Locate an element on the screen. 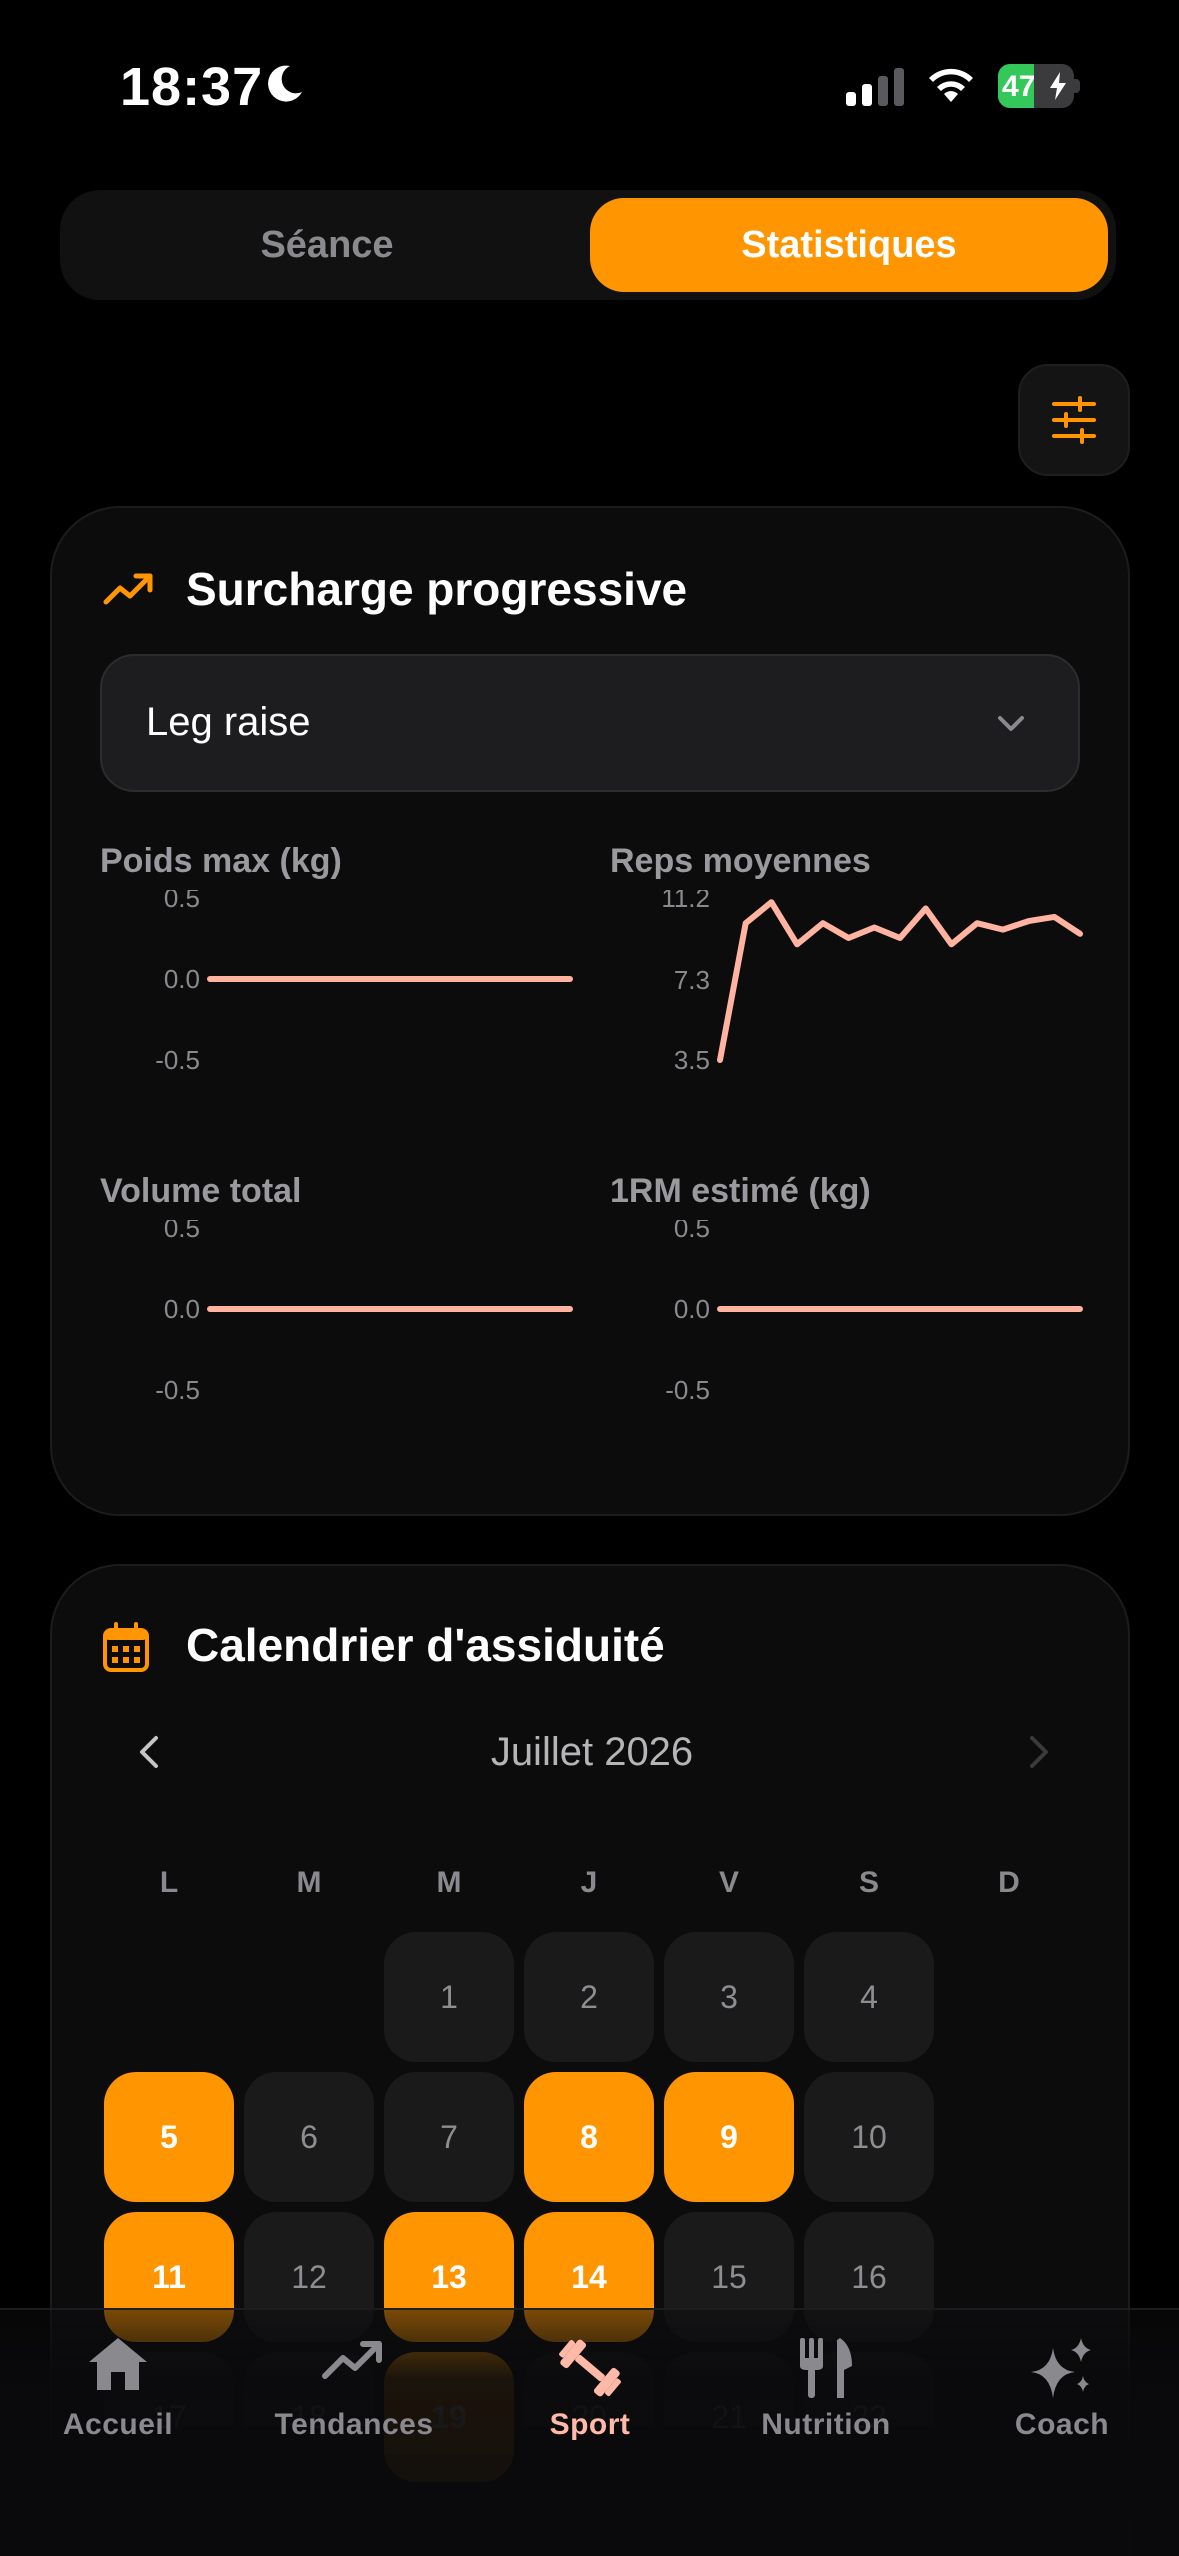 Image resolution: width=1179 pixels, height=2556 pixels. tab-nutrition: Nutrition is located at coordinates (826, 2380).